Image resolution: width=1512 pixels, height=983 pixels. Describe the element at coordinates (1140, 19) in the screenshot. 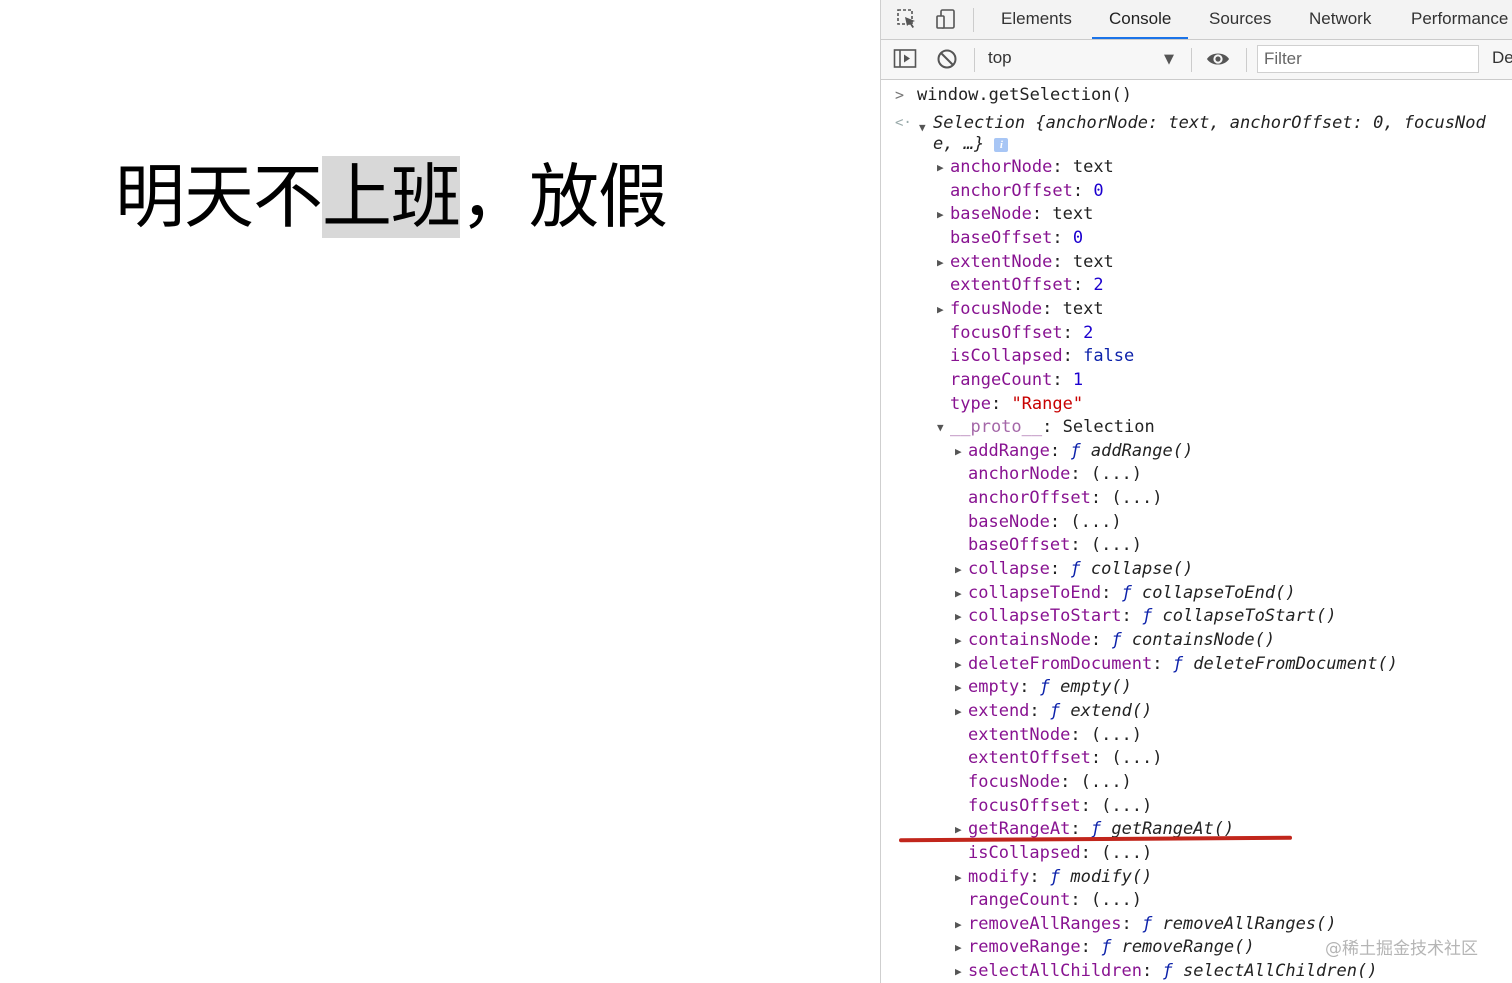

I see `tab-console: Console` at that location.